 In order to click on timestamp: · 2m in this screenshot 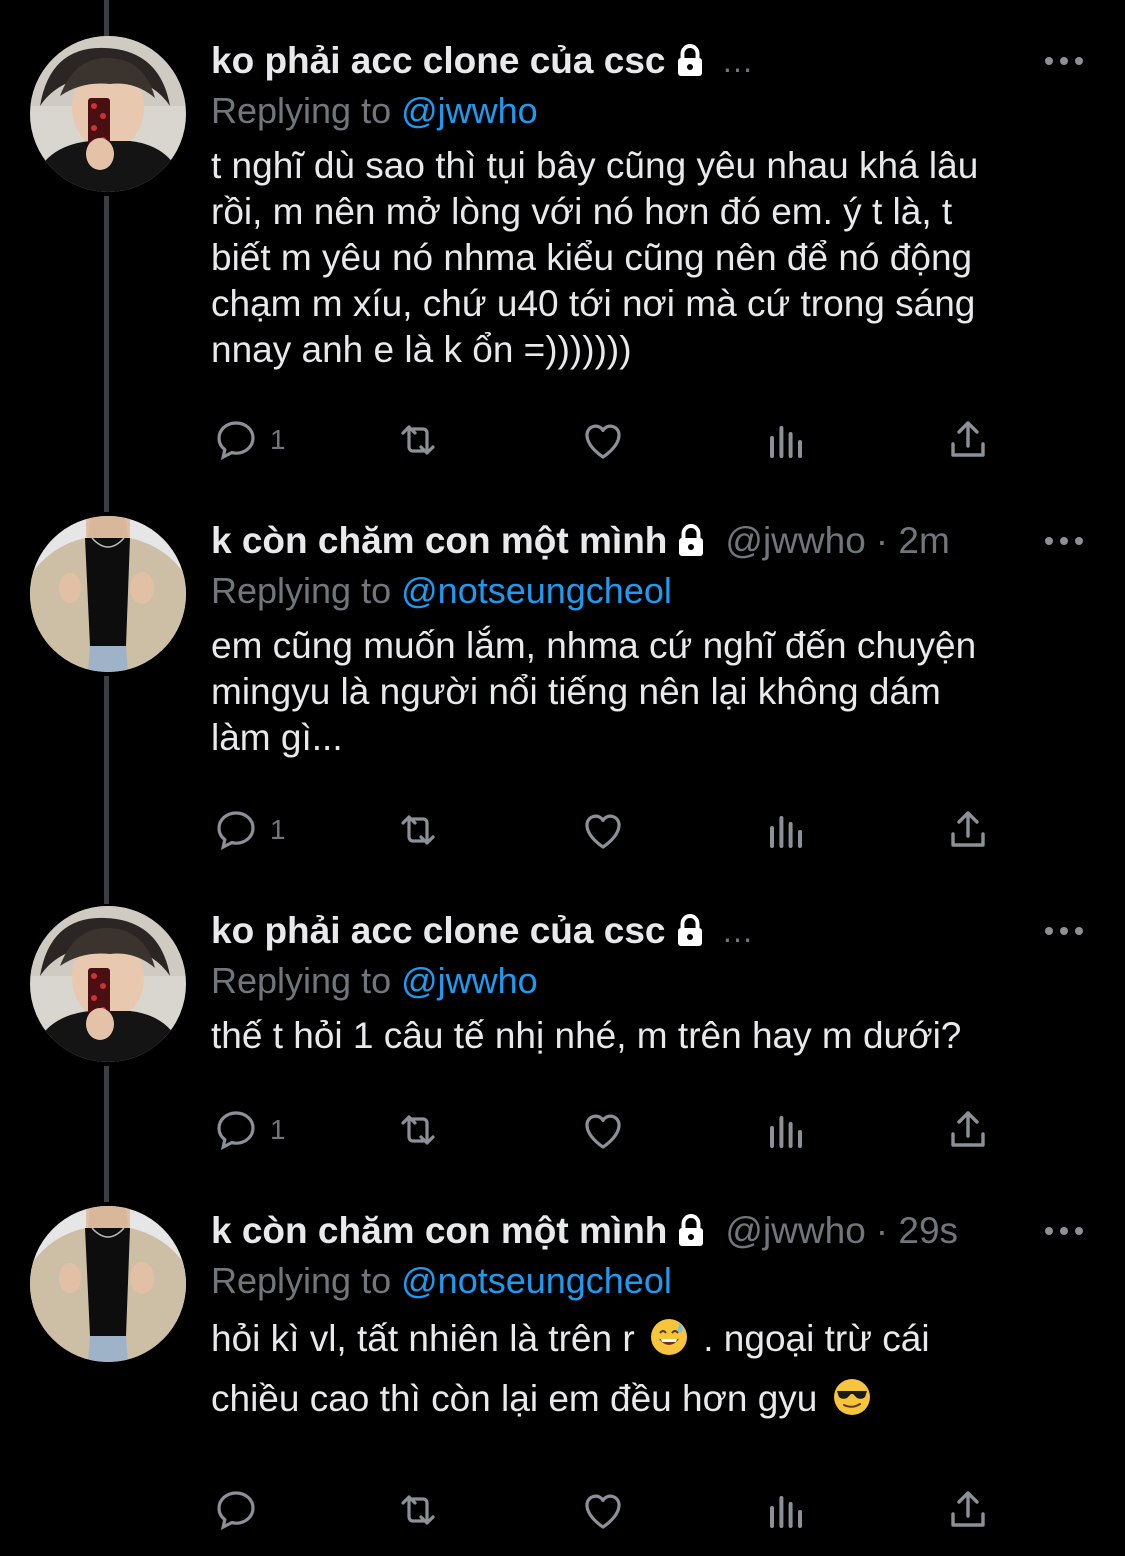, I will do `click(913, 541)`.